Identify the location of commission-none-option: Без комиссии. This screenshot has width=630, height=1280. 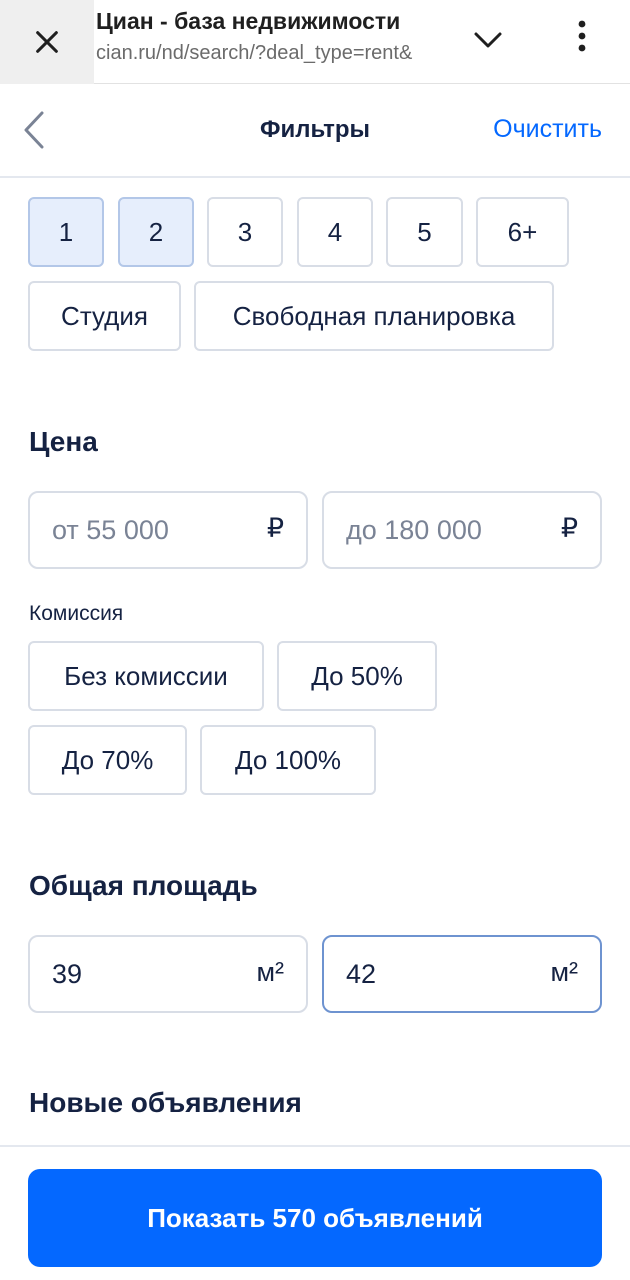
(146, 676).